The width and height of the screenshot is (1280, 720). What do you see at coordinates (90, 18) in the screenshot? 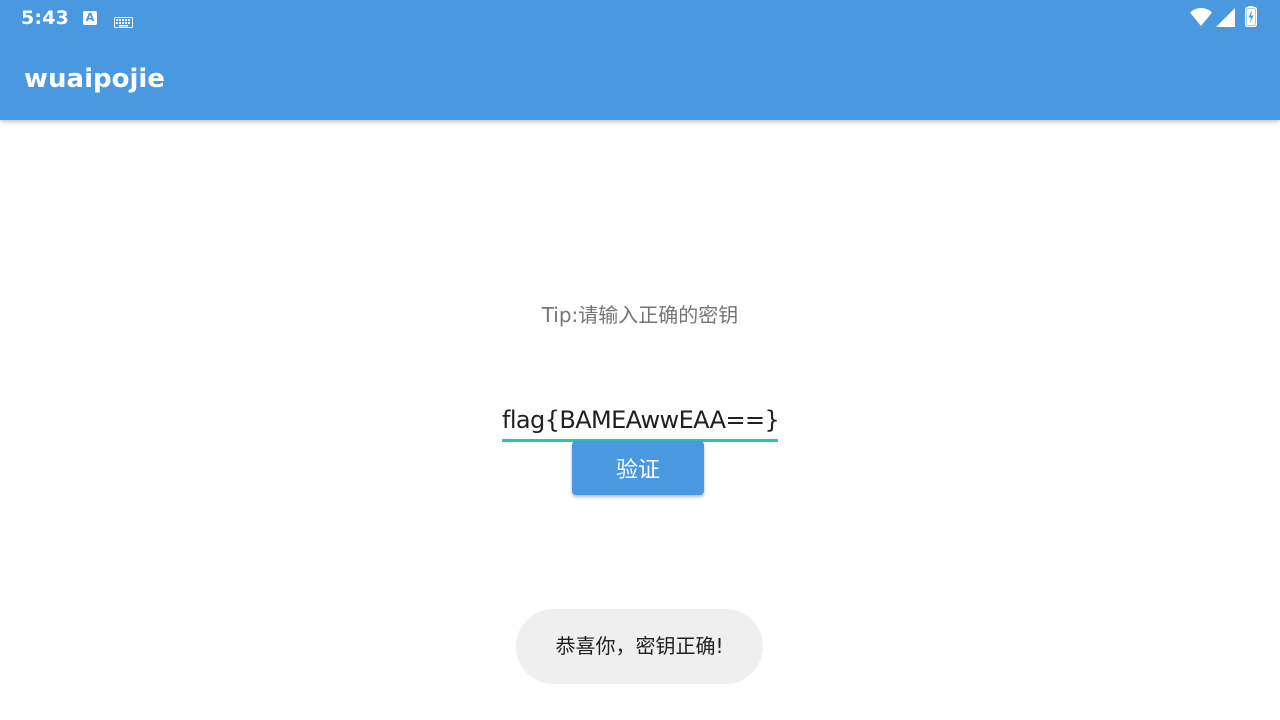
I see `text-a-icon: A` at bounding box center [90, 18].